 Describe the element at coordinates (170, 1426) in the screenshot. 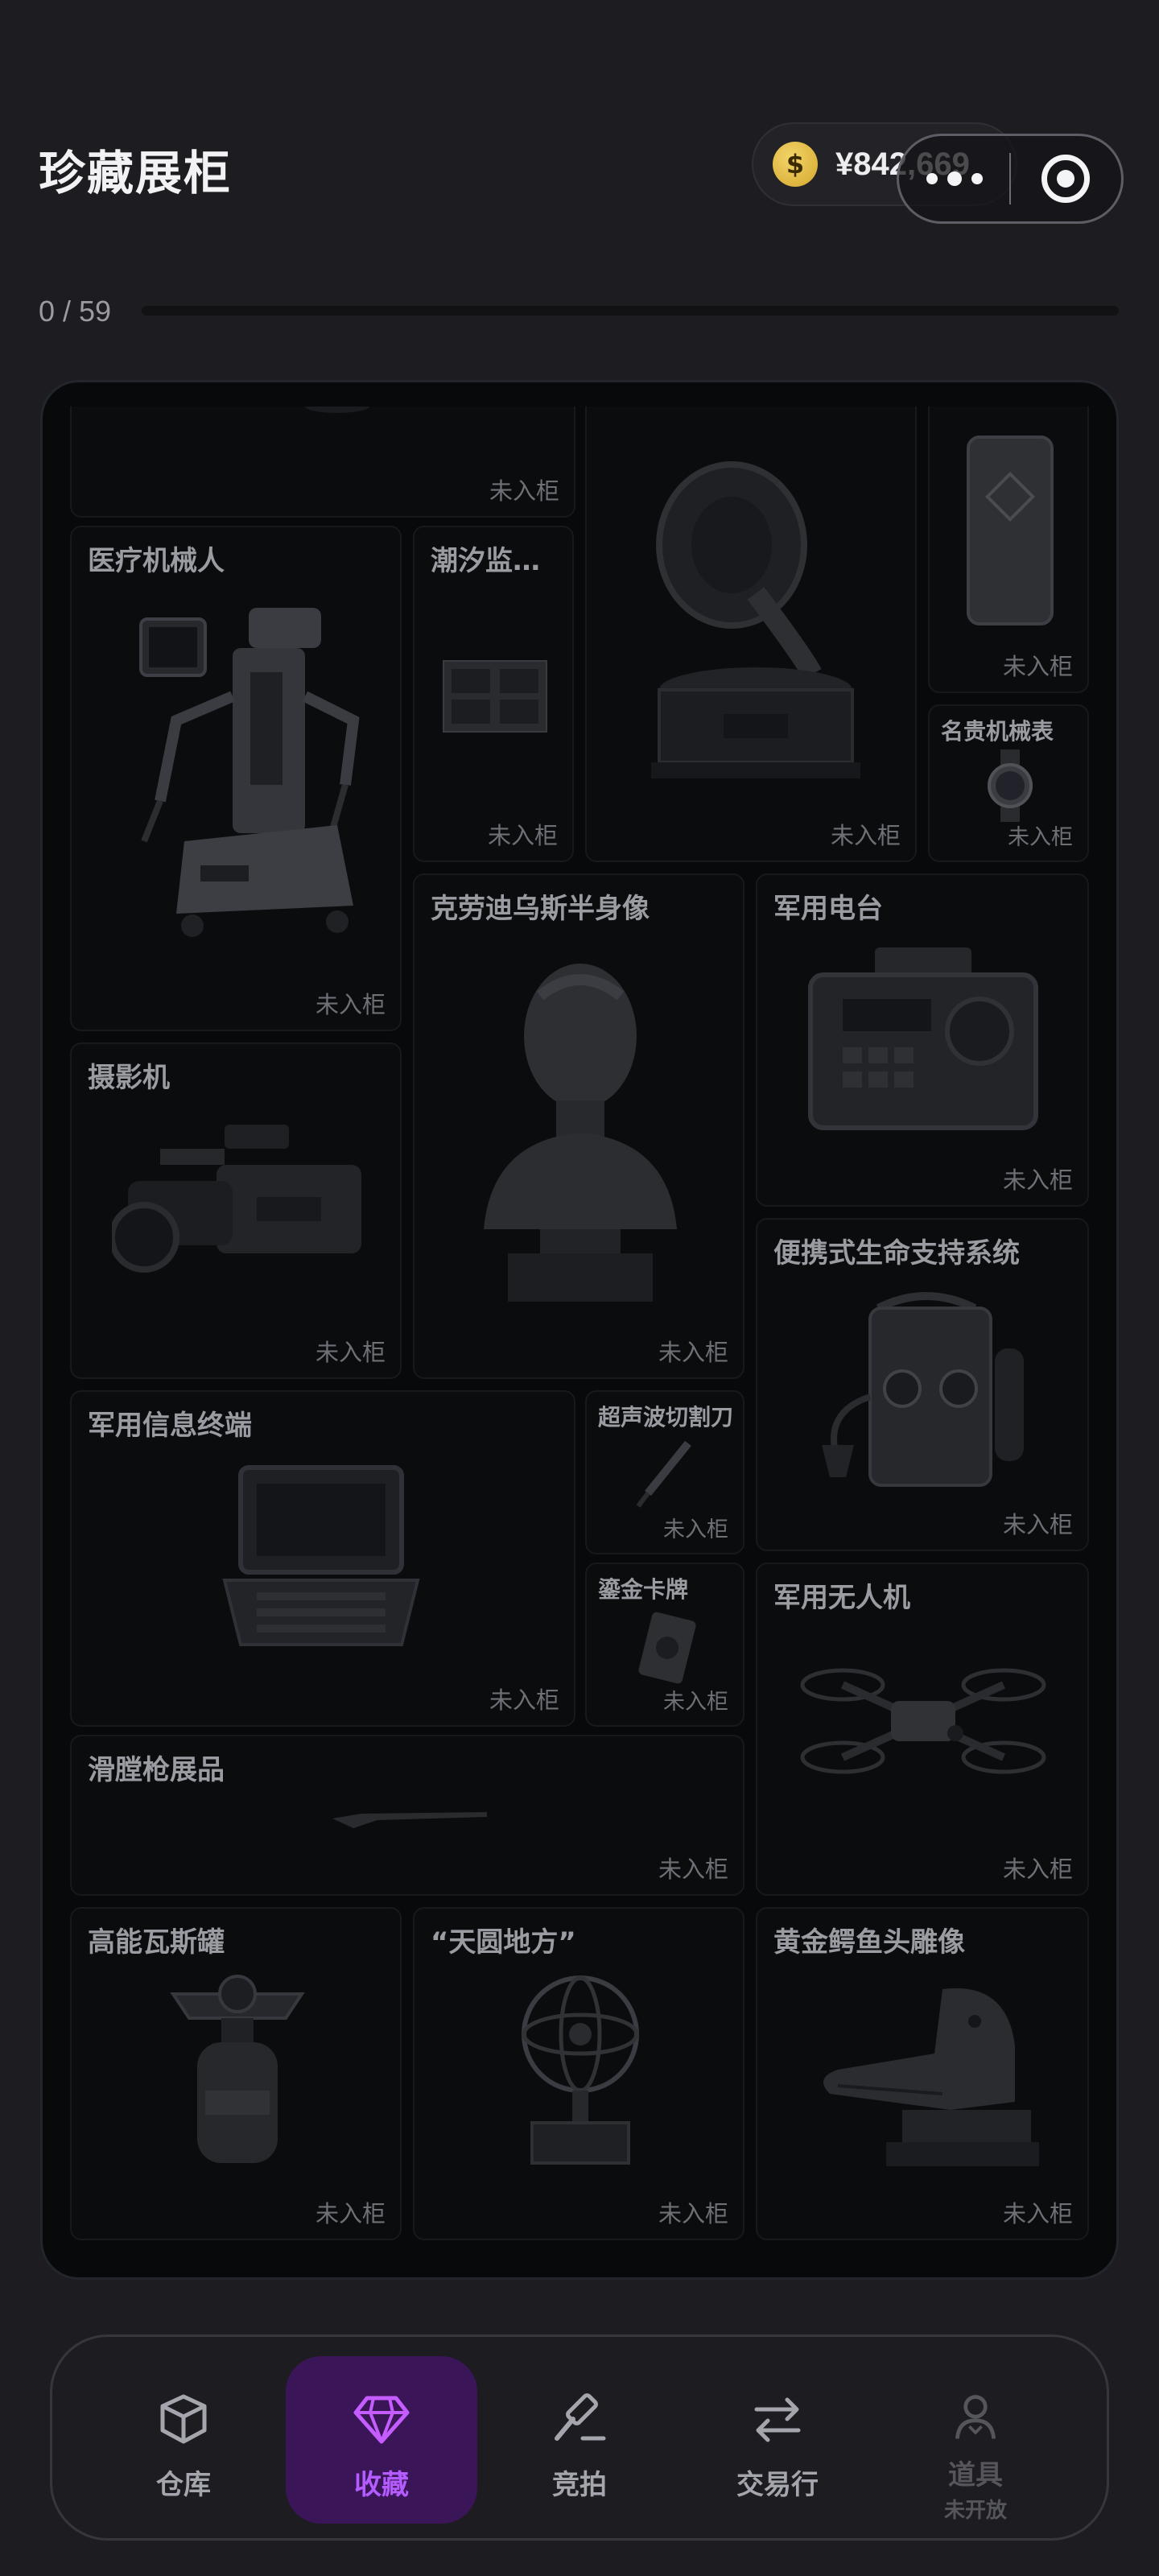

I see `slot-name: 军用信息终端` at that location.